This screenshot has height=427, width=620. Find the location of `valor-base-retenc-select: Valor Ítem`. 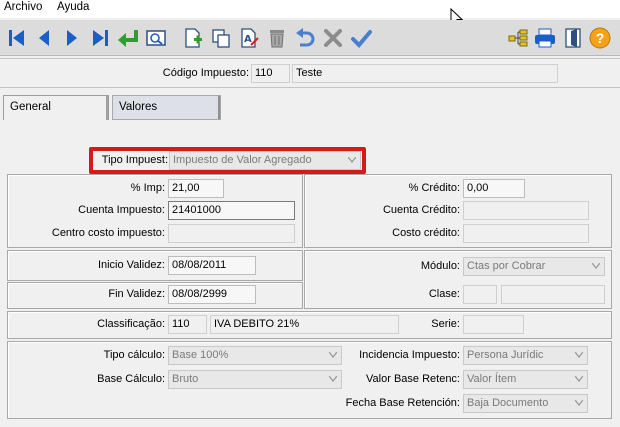

valor-base-retenc-select: Valor Ítem is located at coordinates (525, 379).